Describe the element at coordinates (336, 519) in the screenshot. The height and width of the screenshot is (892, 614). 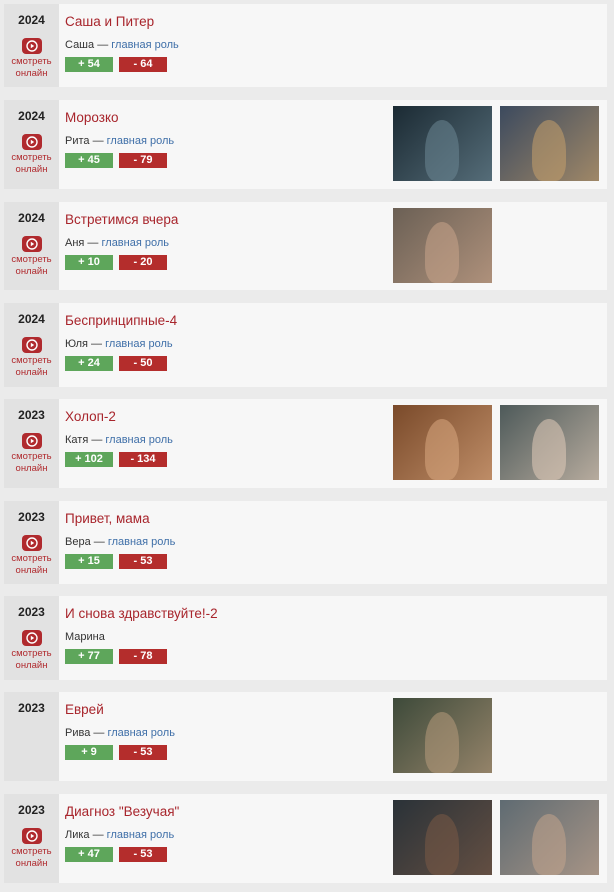
I see `film-title-link: Привет, мама` at that location.